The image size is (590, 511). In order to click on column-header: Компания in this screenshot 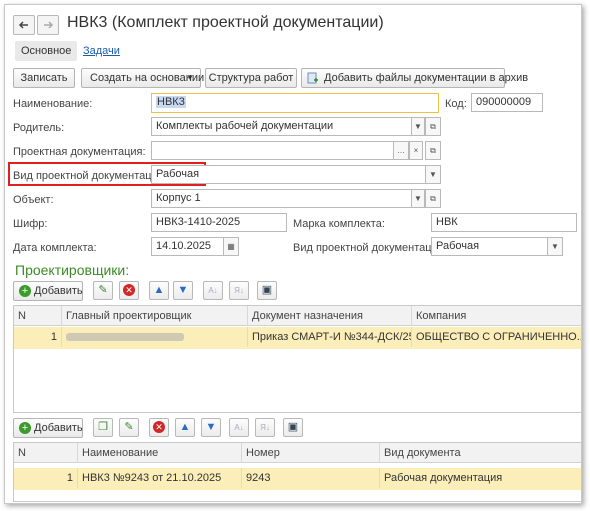, I will do `click(496, 316)`.